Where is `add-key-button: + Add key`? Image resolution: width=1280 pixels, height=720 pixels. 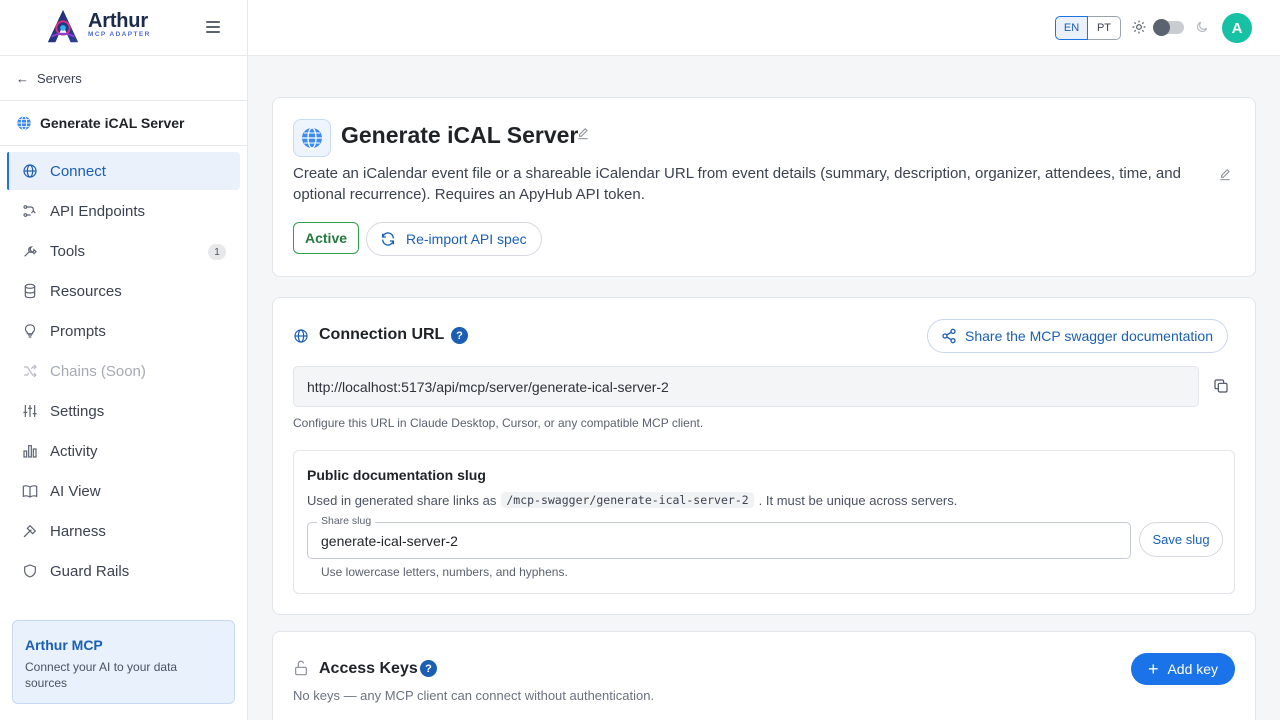 add-key-button: + Add key is located at coordinates (1183, 669).